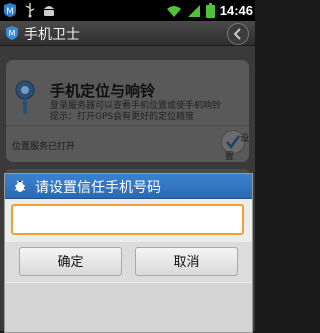 This screenshot has width=320, height=333. Describe the element at coordinates (127, 33) in the screenshot. I see `title-bar: M 手机卫士` at that location.